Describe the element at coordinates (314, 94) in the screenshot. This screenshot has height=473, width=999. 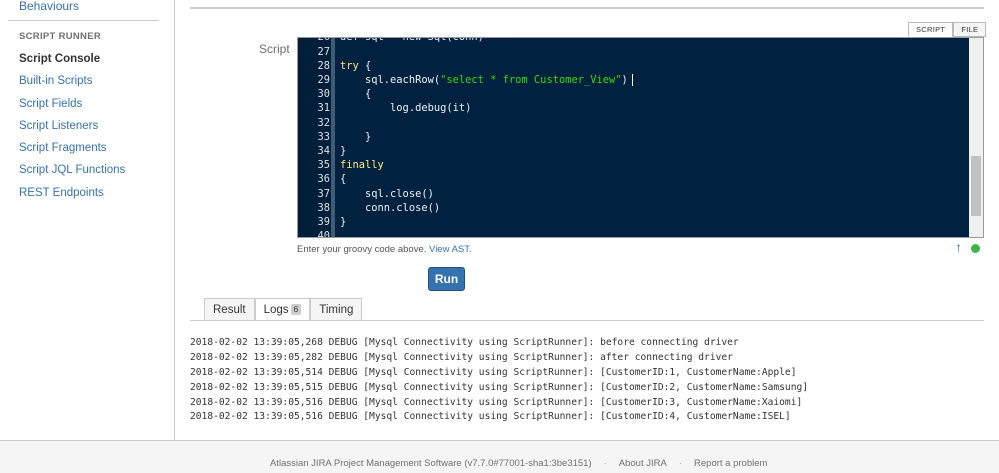
I see `line-number: 30` at that location.